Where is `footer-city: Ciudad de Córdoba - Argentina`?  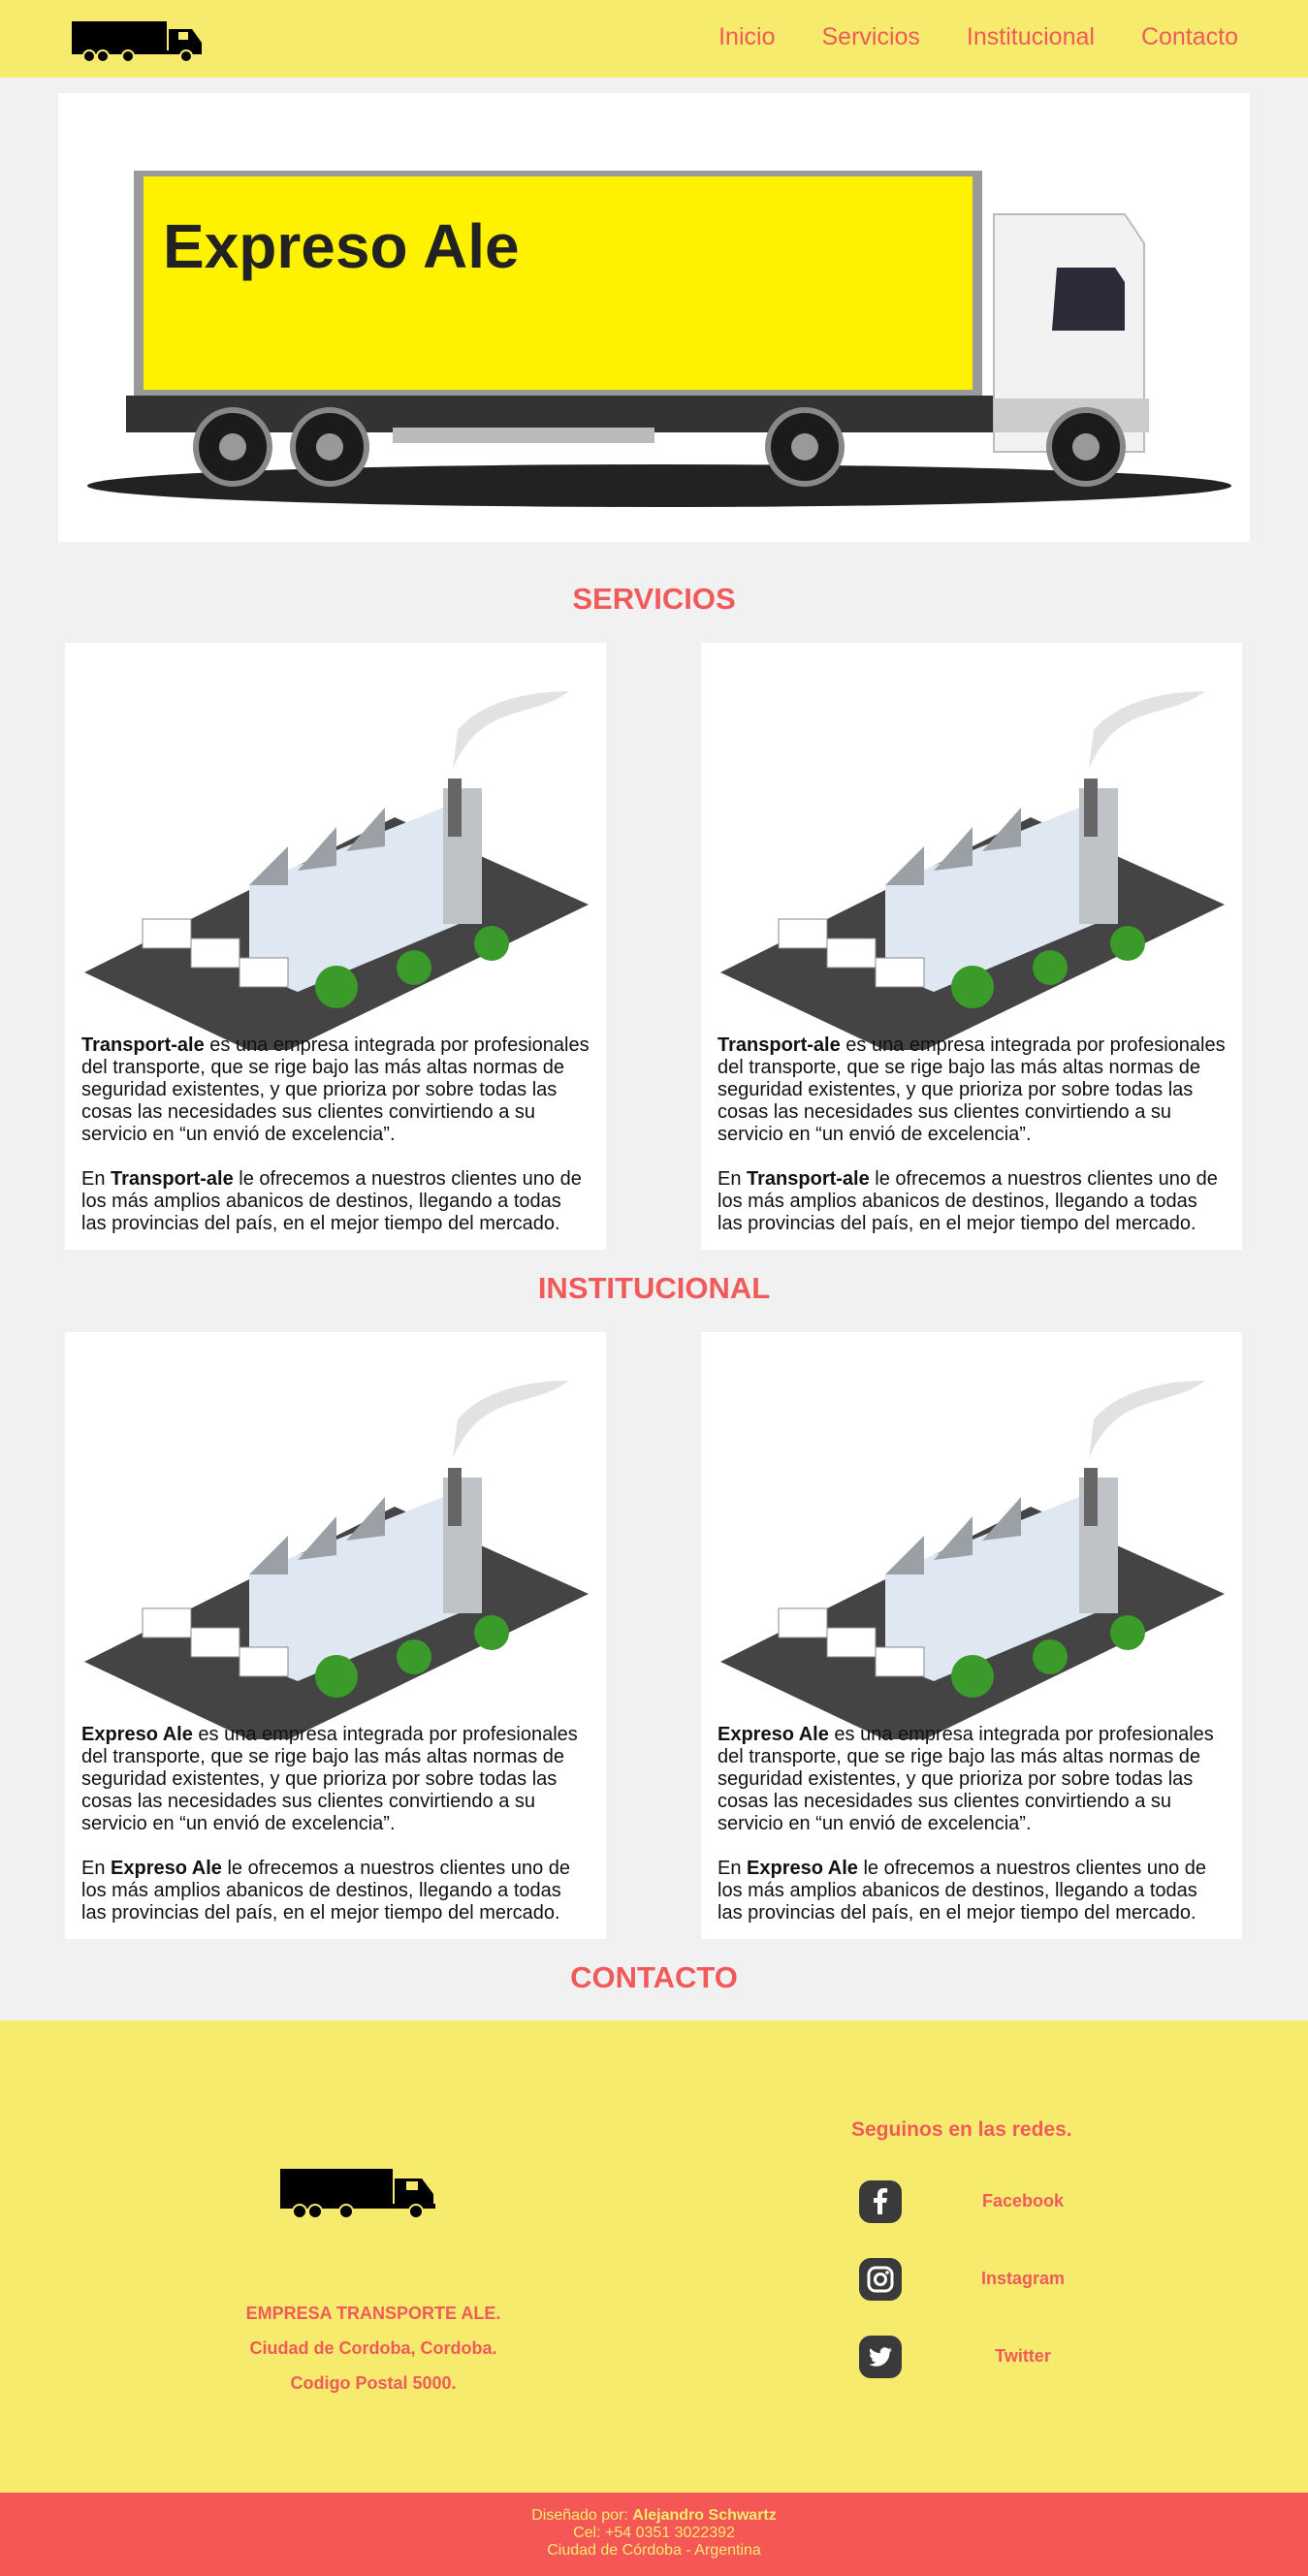
footer-city: Ciudad de Córdoba - Argentina is located at coordinates (654, 2550).